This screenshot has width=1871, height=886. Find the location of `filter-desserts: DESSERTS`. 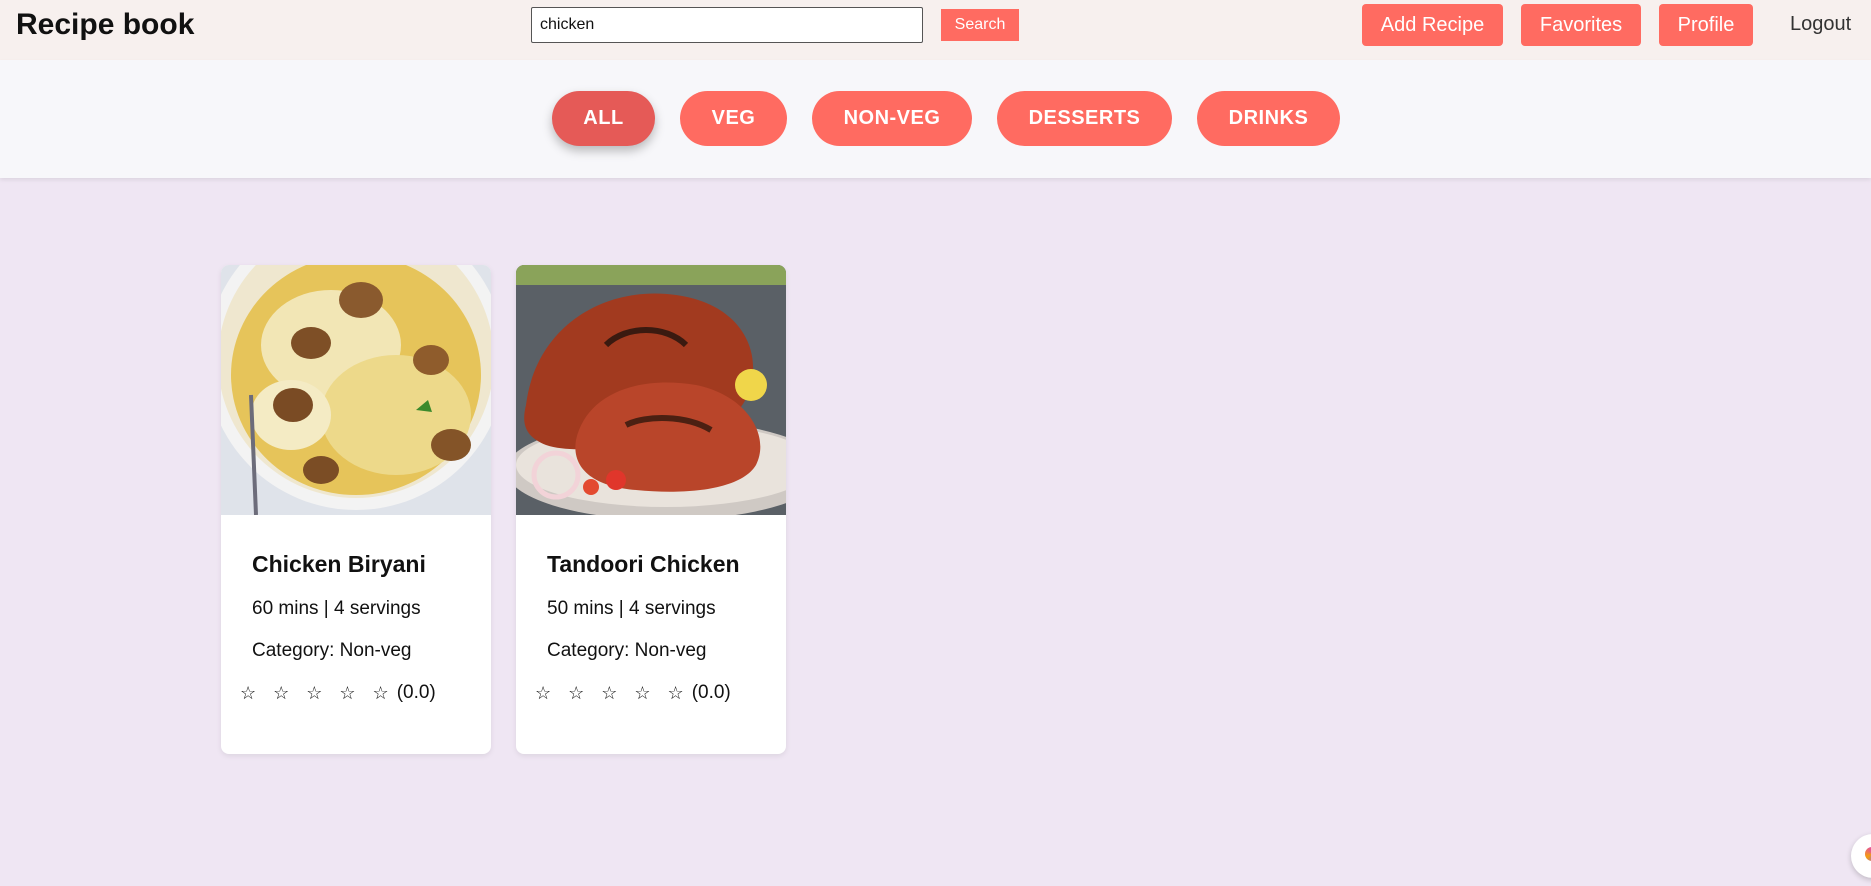

filter-desserts: DESSERTS is located at coordinates (1084, 118).